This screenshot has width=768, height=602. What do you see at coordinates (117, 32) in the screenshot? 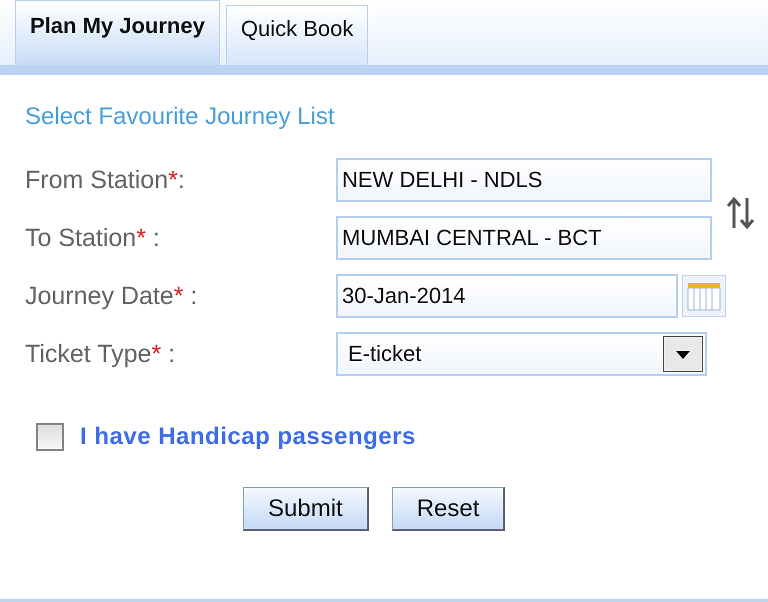
I see `tab: Plan My Journey` at bounding box center [117, 32].